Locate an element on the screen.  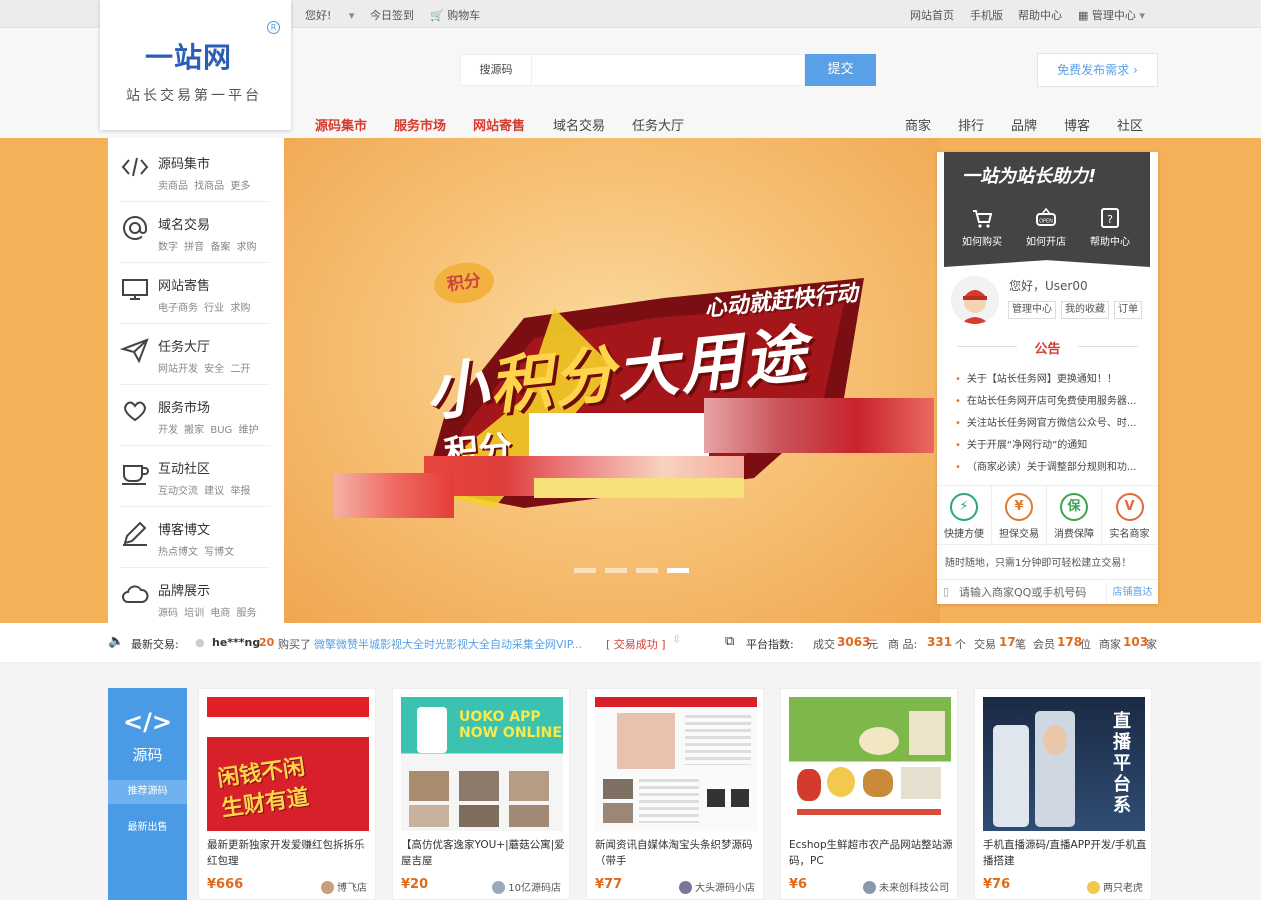
sidebar-item-tasks: 任务大厅 网站开发 安全 二开 is located at coordinates (195, 355).